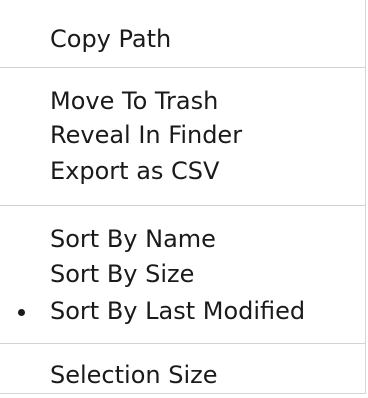 Image resolution: width=368 pixels, height=398 pixels. I want to click on menu-item-sort-by-last-modified: Sort By Last Modified, so click(177, 311).